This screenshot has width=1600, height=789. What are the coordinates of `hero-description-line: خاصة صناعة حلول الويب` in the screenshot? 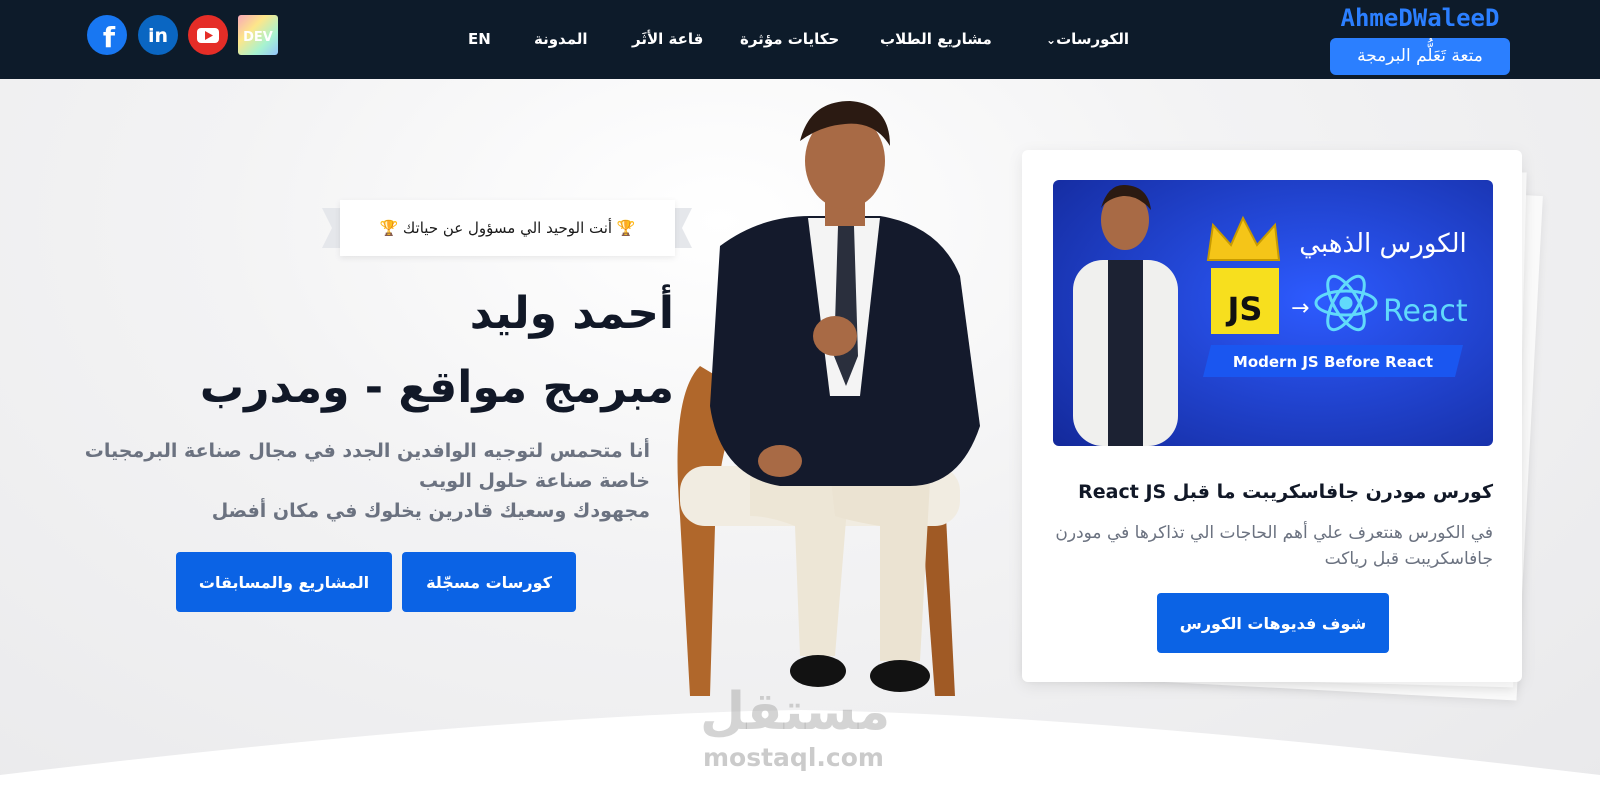 It's located at (534, 481).